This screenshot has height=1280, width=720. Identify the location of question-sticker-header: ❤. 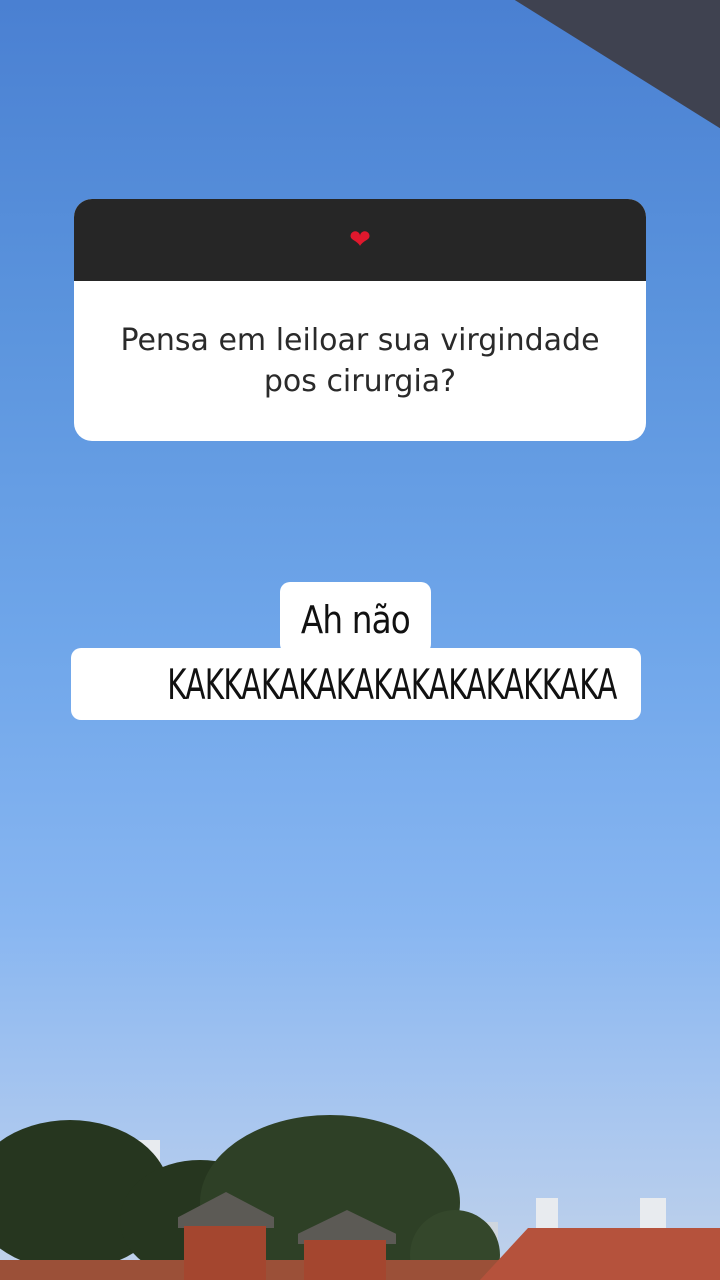
(360, 240).